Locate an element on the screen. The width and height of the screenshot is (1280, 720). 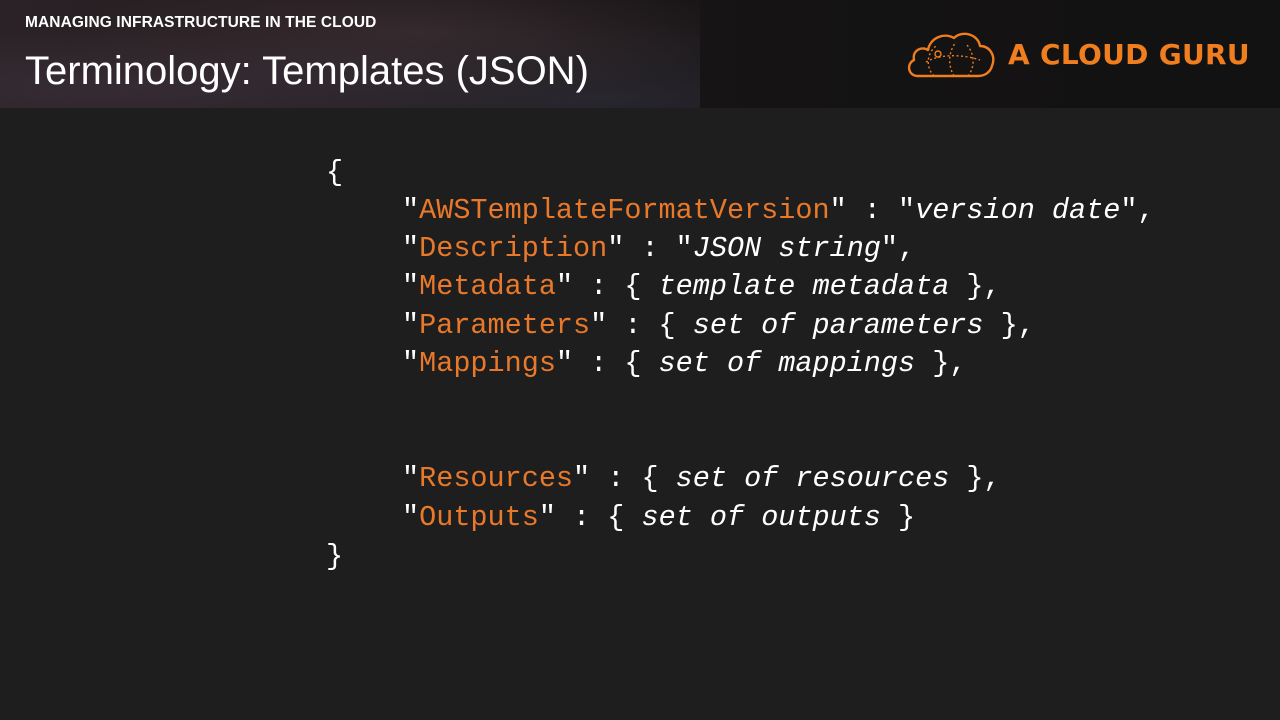
json-value: set of parameters is located at coordinates (838, 325).